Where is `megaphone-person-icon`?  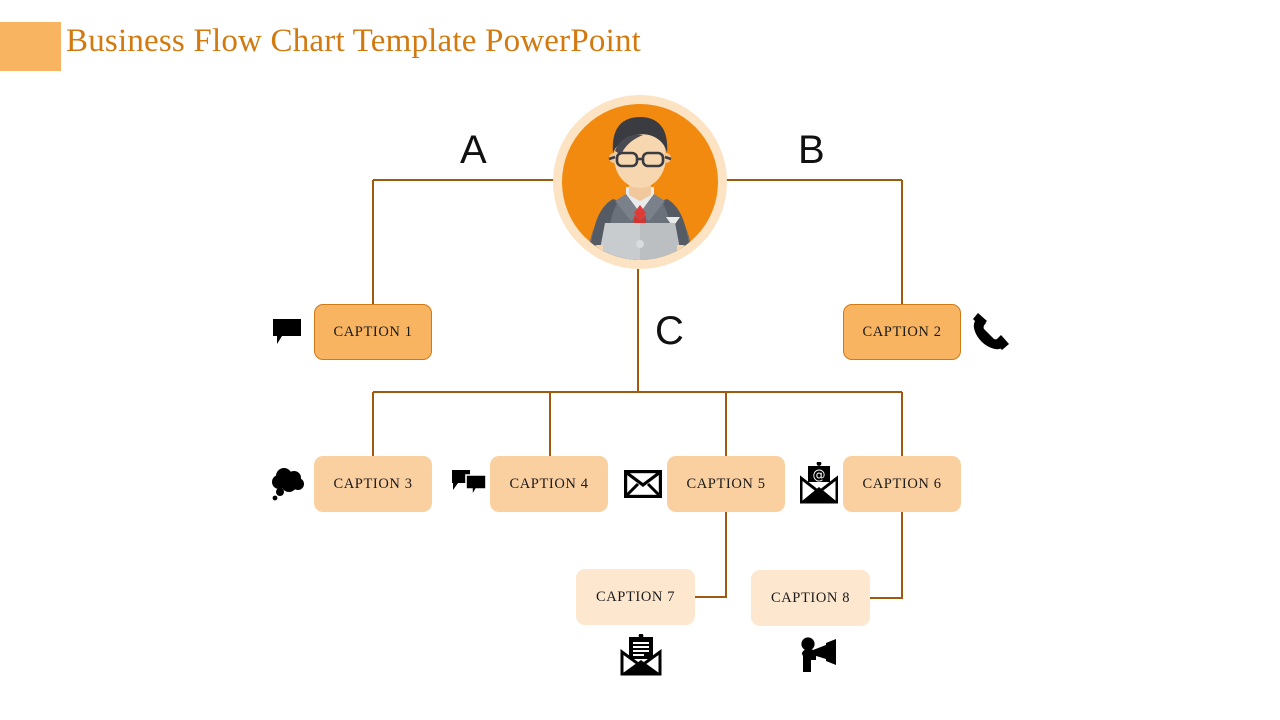 megaphone-person-icon is located at coordinates (818, 654).